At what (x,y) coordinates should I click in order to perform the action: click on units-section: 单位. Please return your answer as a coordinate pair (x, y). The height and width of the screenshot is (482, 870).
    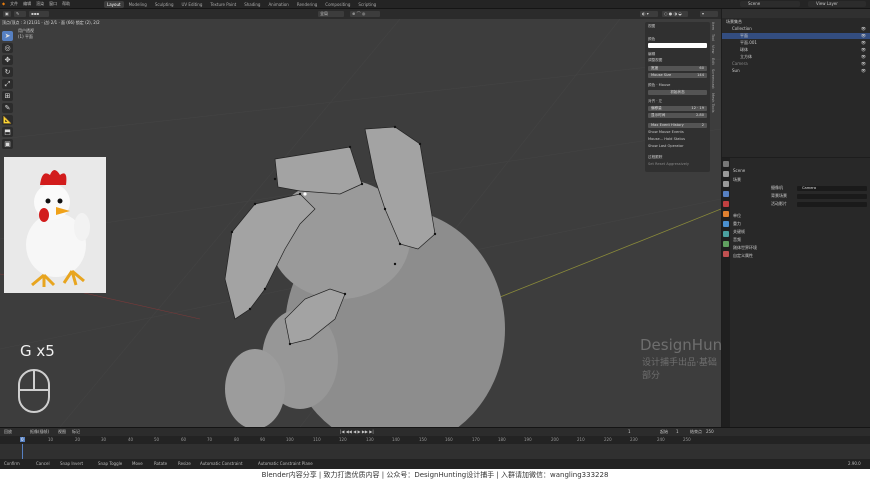
    Looking at the image, I should click on (737, 216).